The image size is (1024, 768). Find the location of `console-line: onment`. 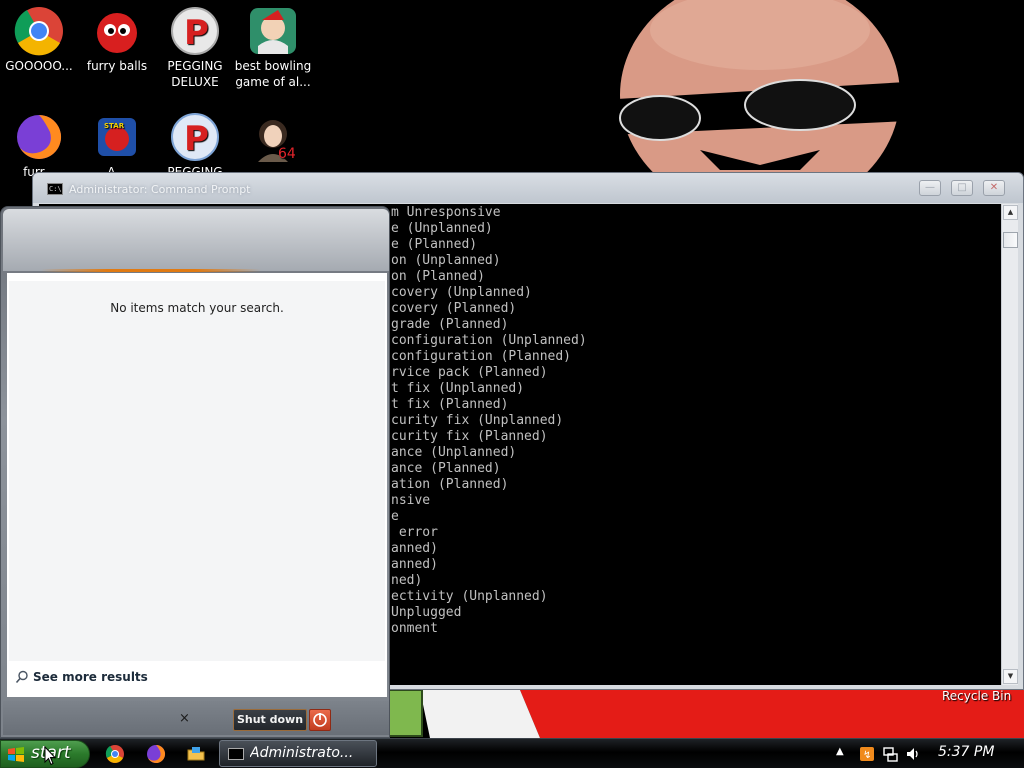

console-line: onment is located at coordinates (414, 628).